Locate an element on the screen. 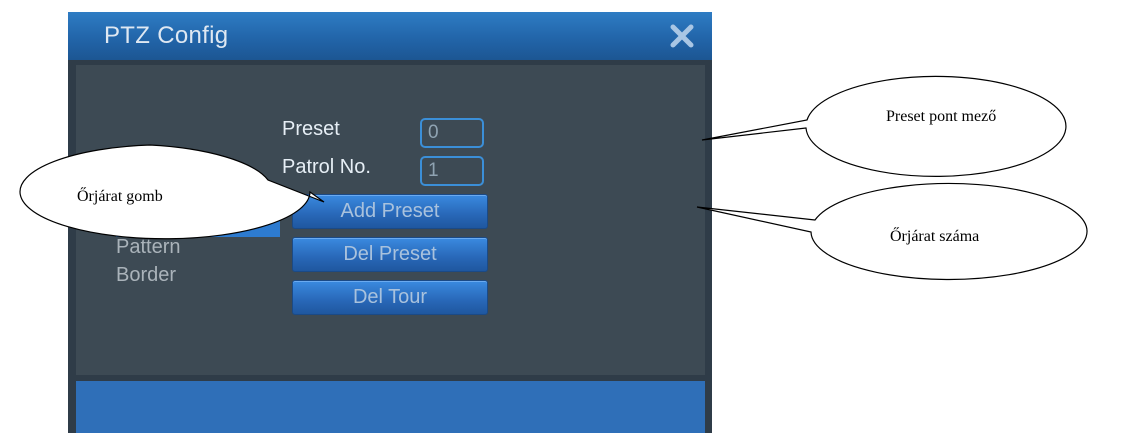 This screenshot has height=433, width=1136. menu-item-border: Border is located at coordinates (198, 275).